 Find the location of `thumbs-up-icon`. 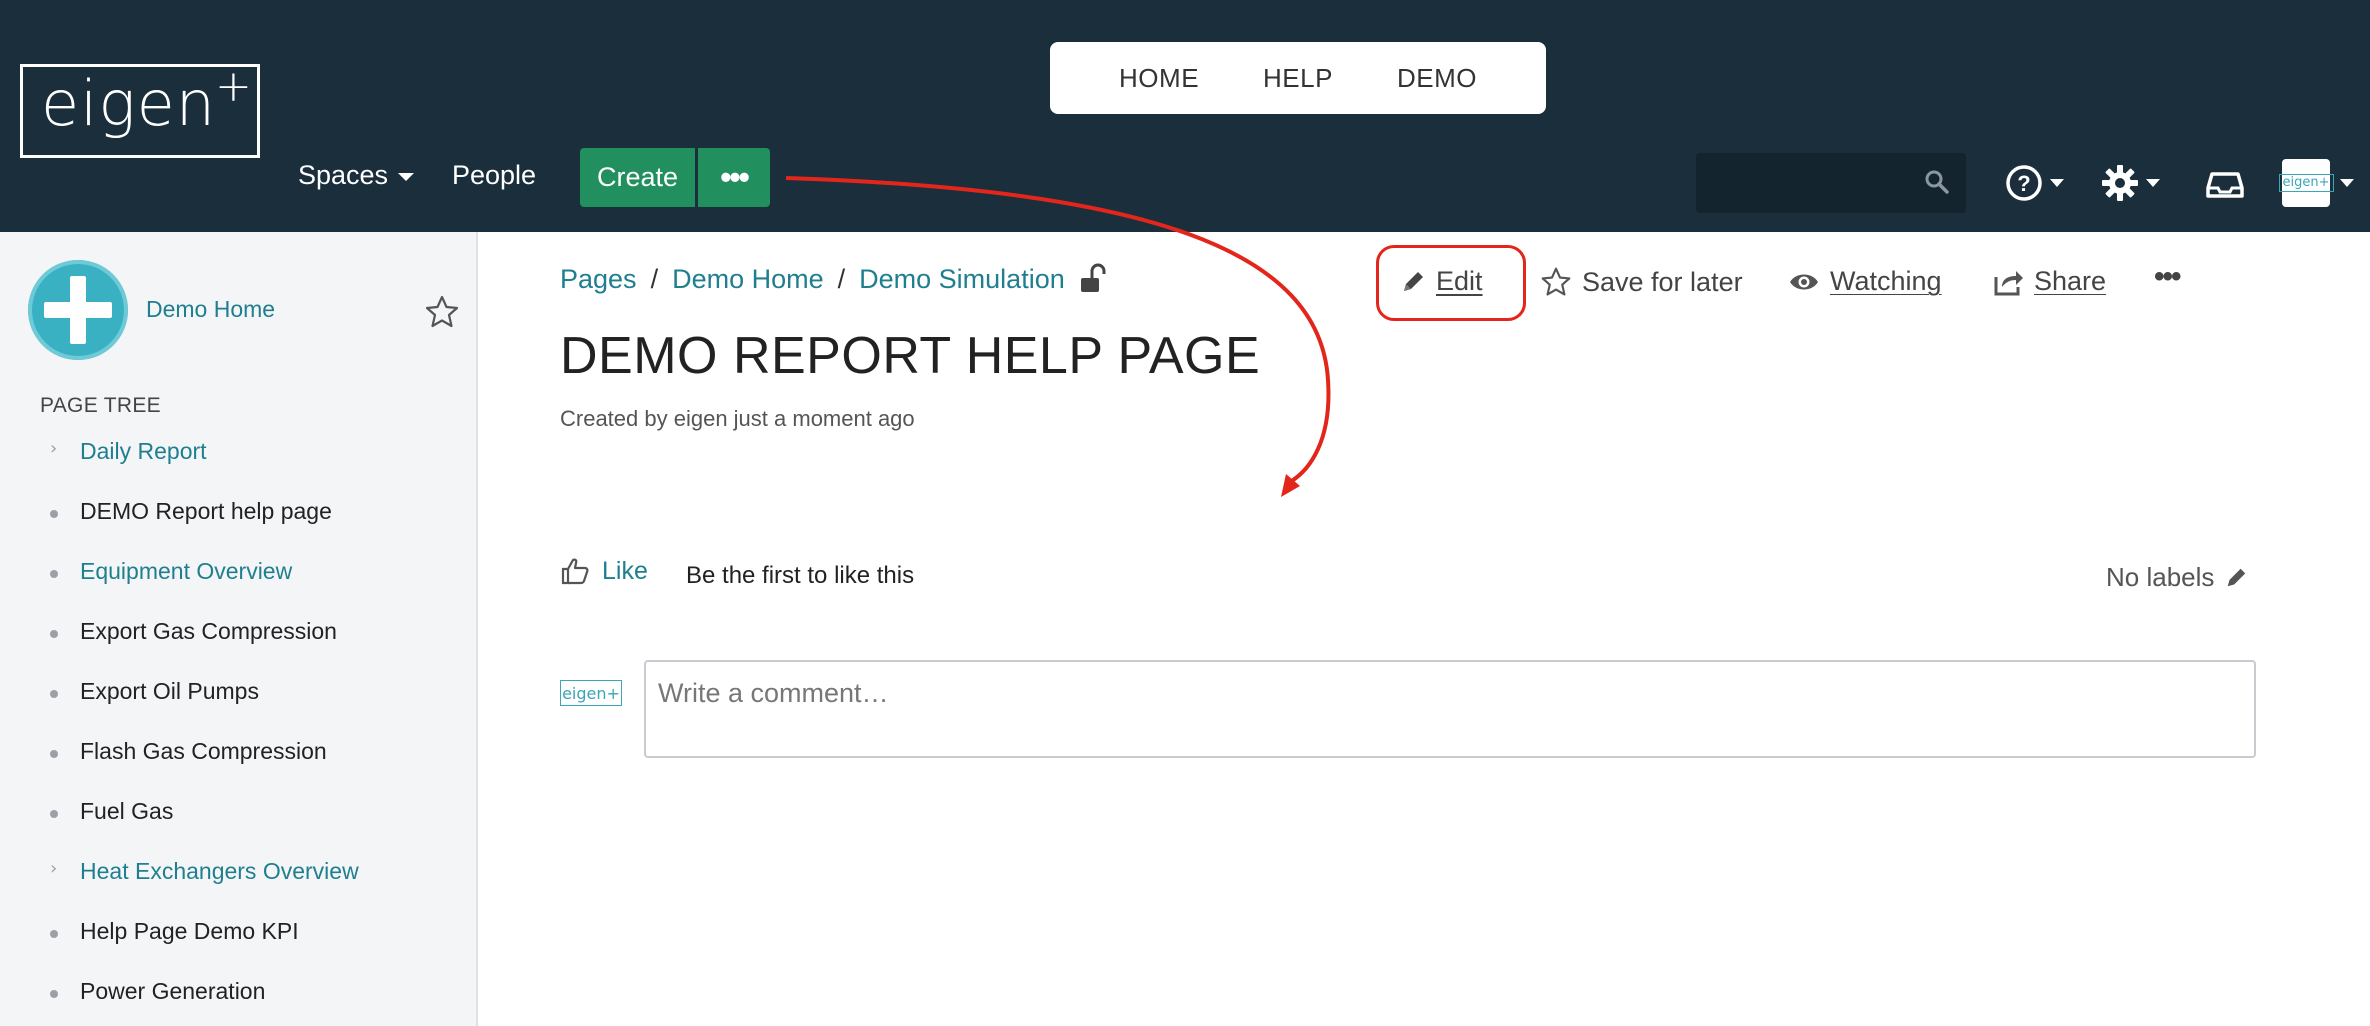

thumbs-up-icon is located at coordinates (575, 571).